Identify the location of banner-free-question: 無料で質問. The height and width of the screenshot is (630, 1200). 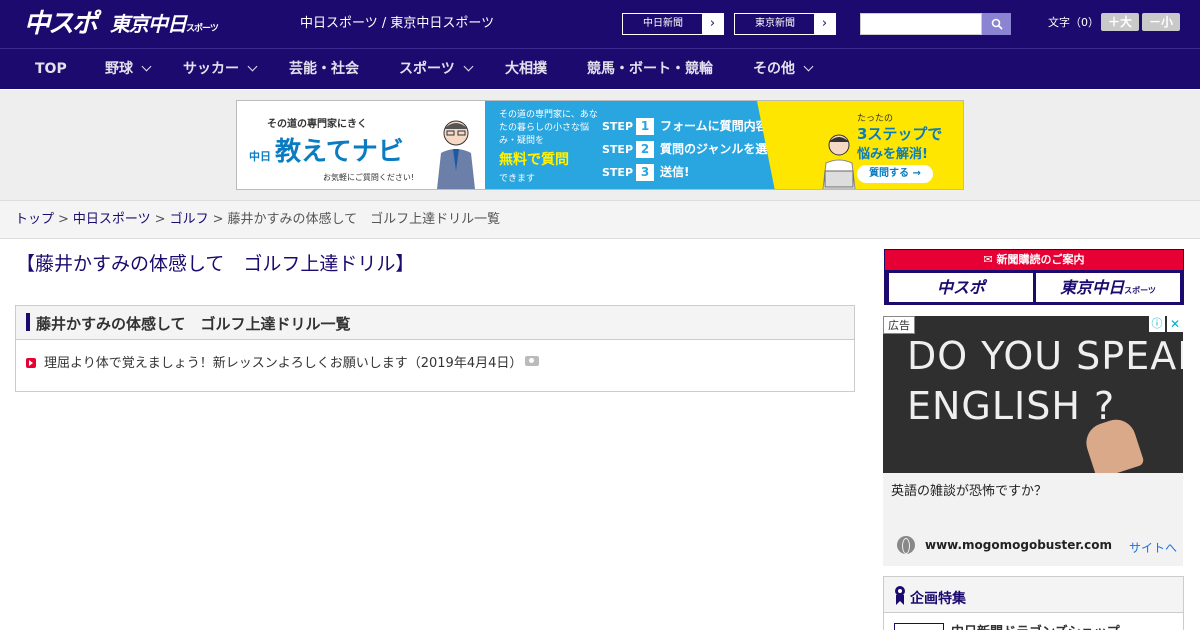
(534, 160).